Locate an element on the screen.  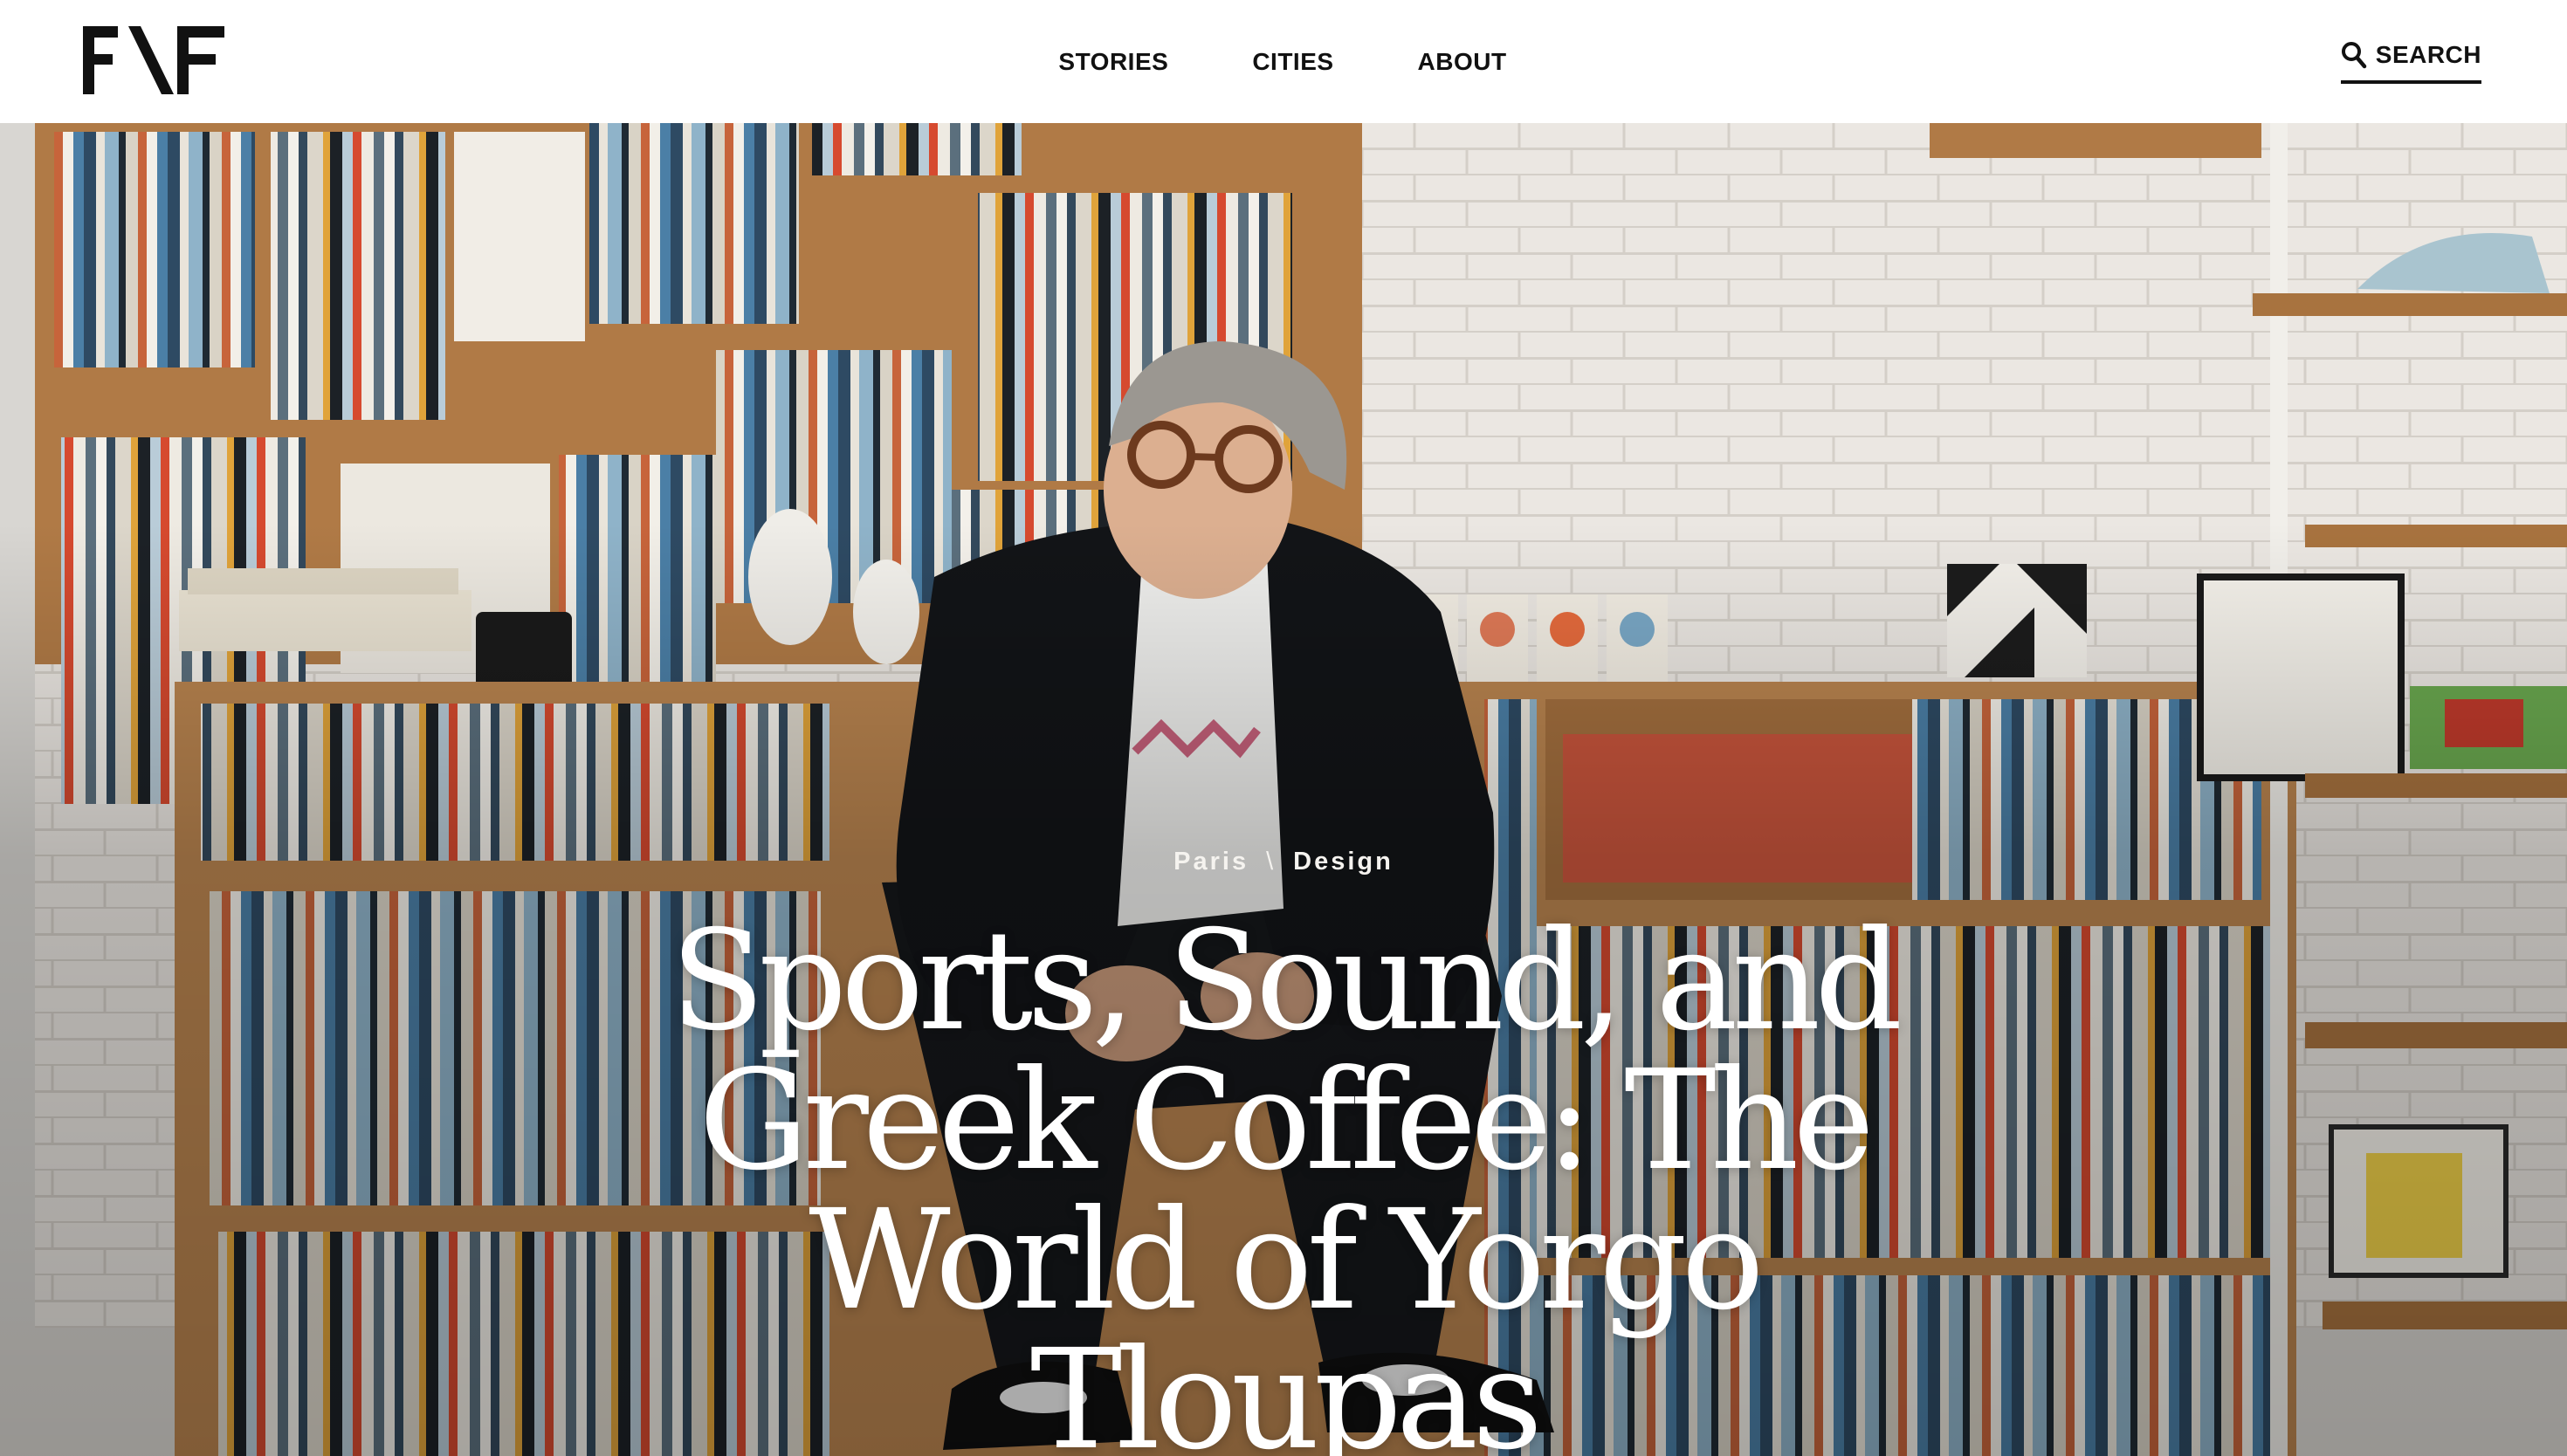
ff-logo-icon is located at coordinates (153, 60).